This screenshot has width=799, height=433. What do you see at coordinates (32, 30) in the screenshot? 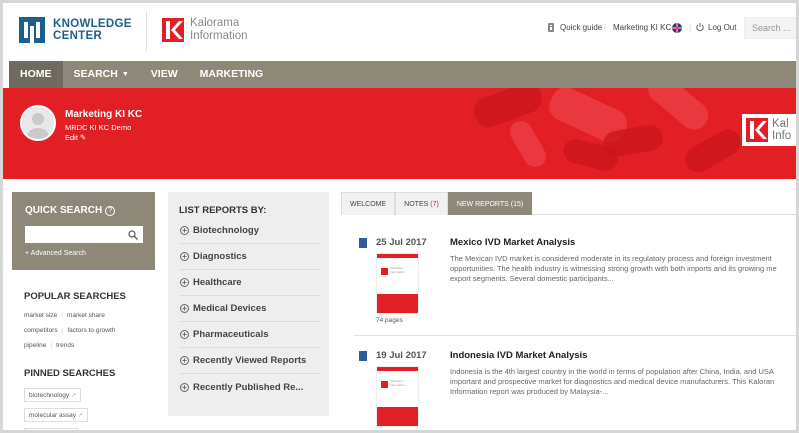
I see `knowledge-center-logo-icon` at bounding box center [32, 30].